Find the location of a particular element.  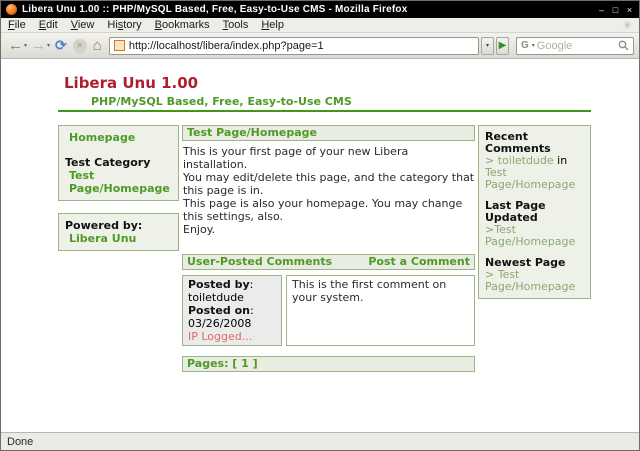

throbber-icon: ✳ is located at coordinates (627, 25).